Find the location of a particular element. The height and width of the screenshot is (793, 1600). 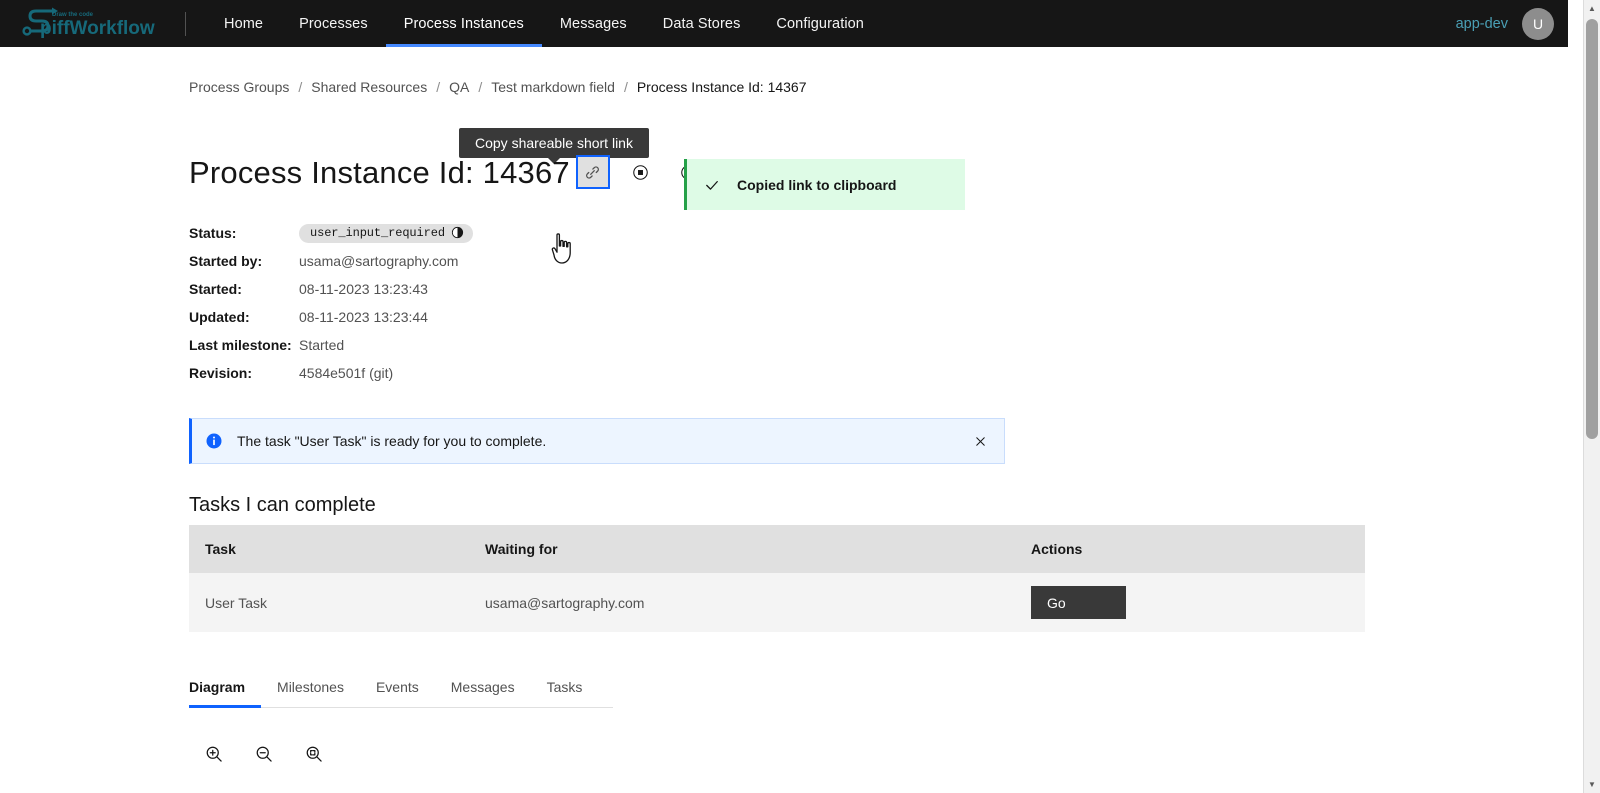

zoom-in-icon is located at coordinates (214, 754).